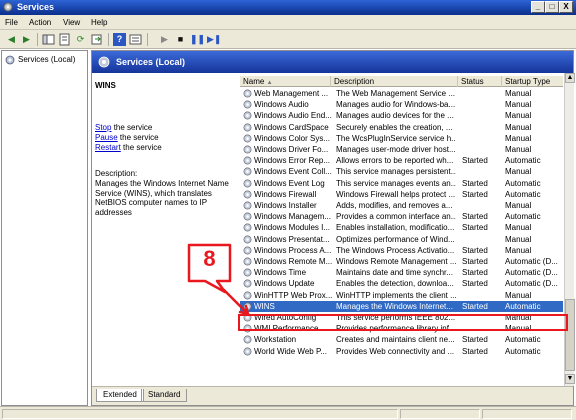  Describe the element at coordinates (11, 39) in the screenshot. I see `back-icon: ◀` at that location.